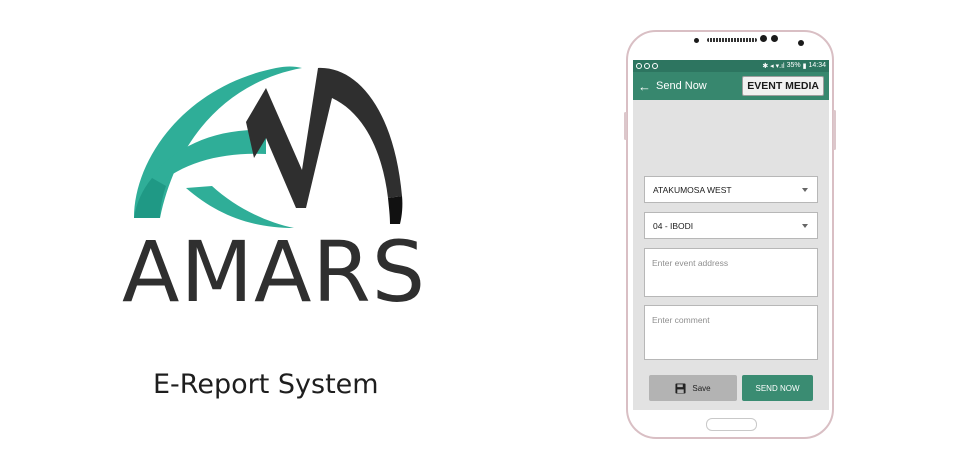 The width and height of the screenshot is (980, 469). I want to click on power-button, so click(834, 130).